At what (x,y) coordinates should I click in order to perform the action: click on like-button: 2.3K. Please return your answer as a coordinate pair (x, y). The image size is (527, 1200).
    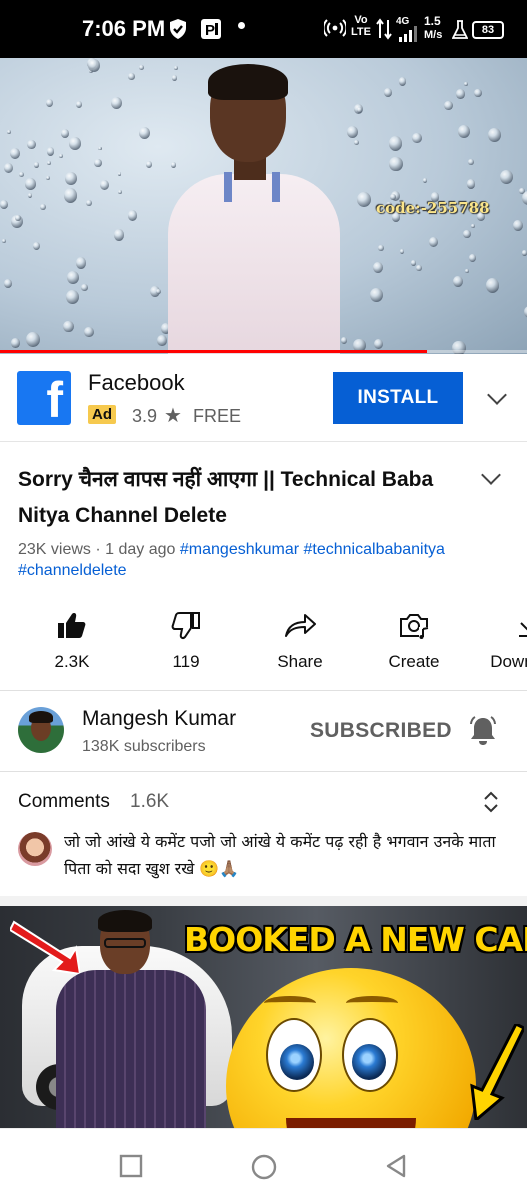
    Looking at the image, I should click on (72, 642).